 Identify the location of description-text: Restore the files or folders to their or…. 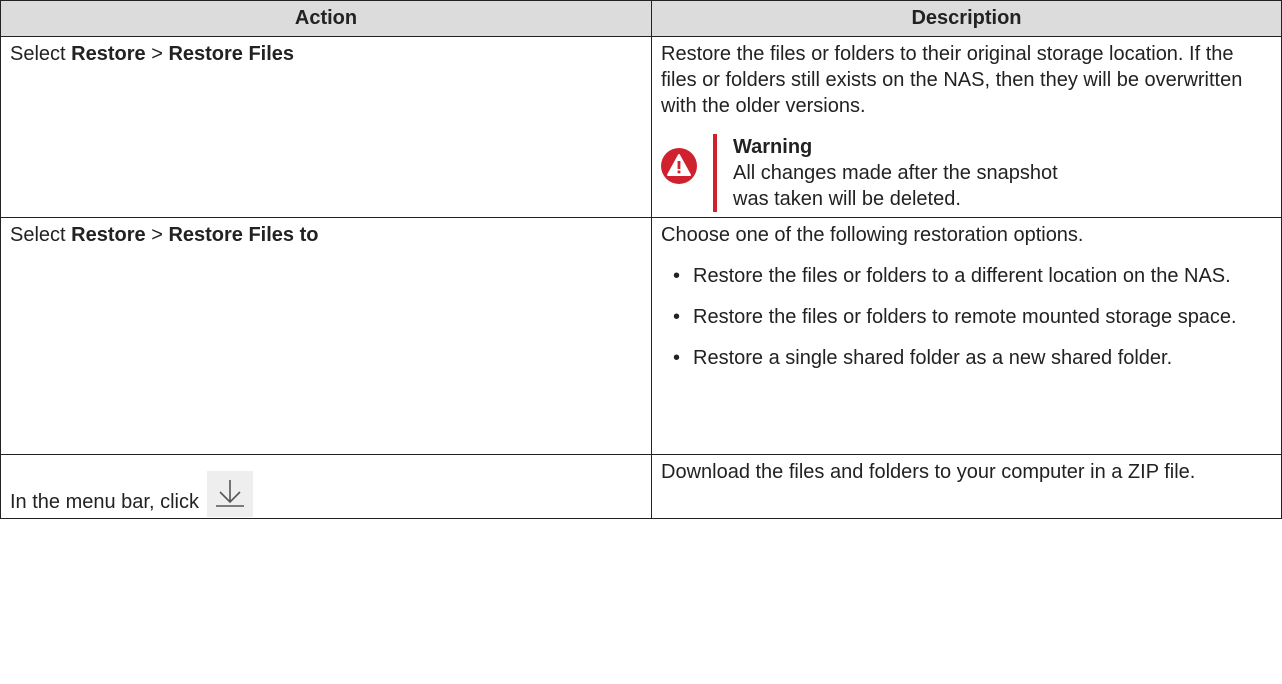
(952, 80).